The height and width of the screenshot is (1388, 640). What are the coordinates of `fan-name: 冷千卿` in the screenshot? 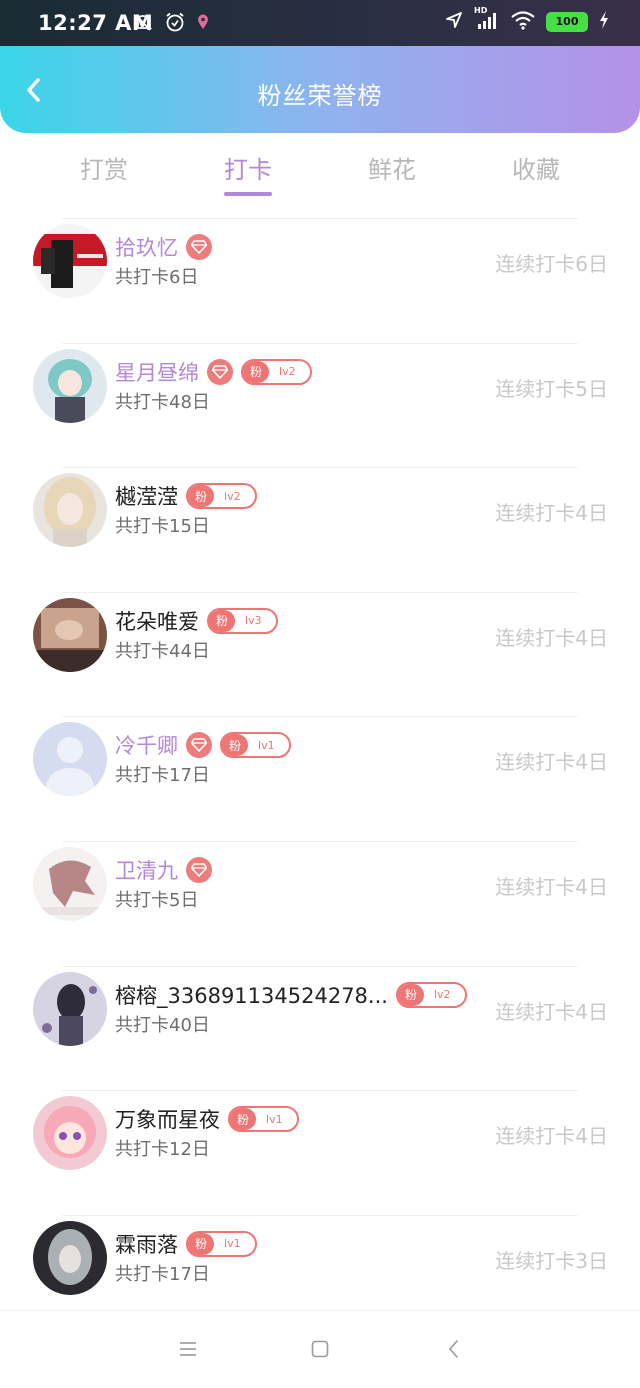 It's located at (146, 745).